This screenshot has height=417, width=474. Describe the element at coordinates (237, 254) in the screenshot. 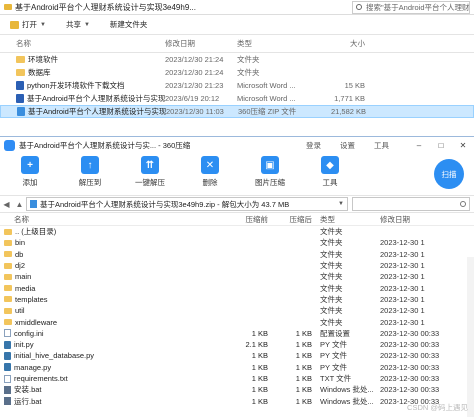

I see `zip-entry-row: db 文件夹 2023-12-30 1` at that location.